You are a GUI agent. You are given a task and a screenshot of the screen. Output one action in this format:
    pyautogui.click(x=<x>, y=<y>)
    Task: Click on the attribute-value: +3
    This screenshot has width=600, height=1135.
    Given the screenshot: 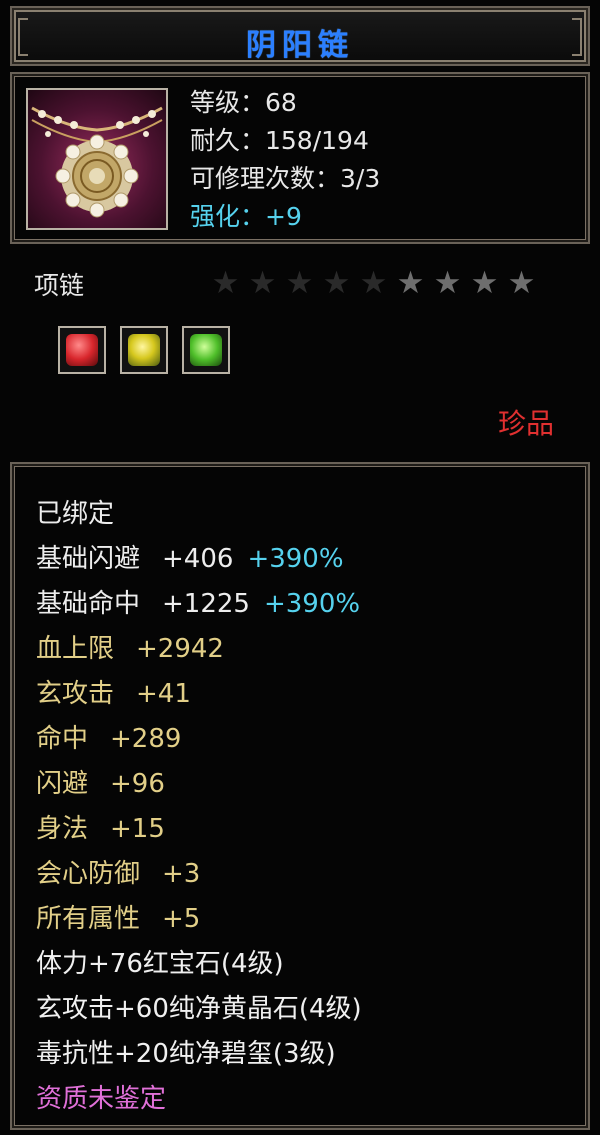 What is the action you would take?
    pyautogui.click(x=181, y=874)
    